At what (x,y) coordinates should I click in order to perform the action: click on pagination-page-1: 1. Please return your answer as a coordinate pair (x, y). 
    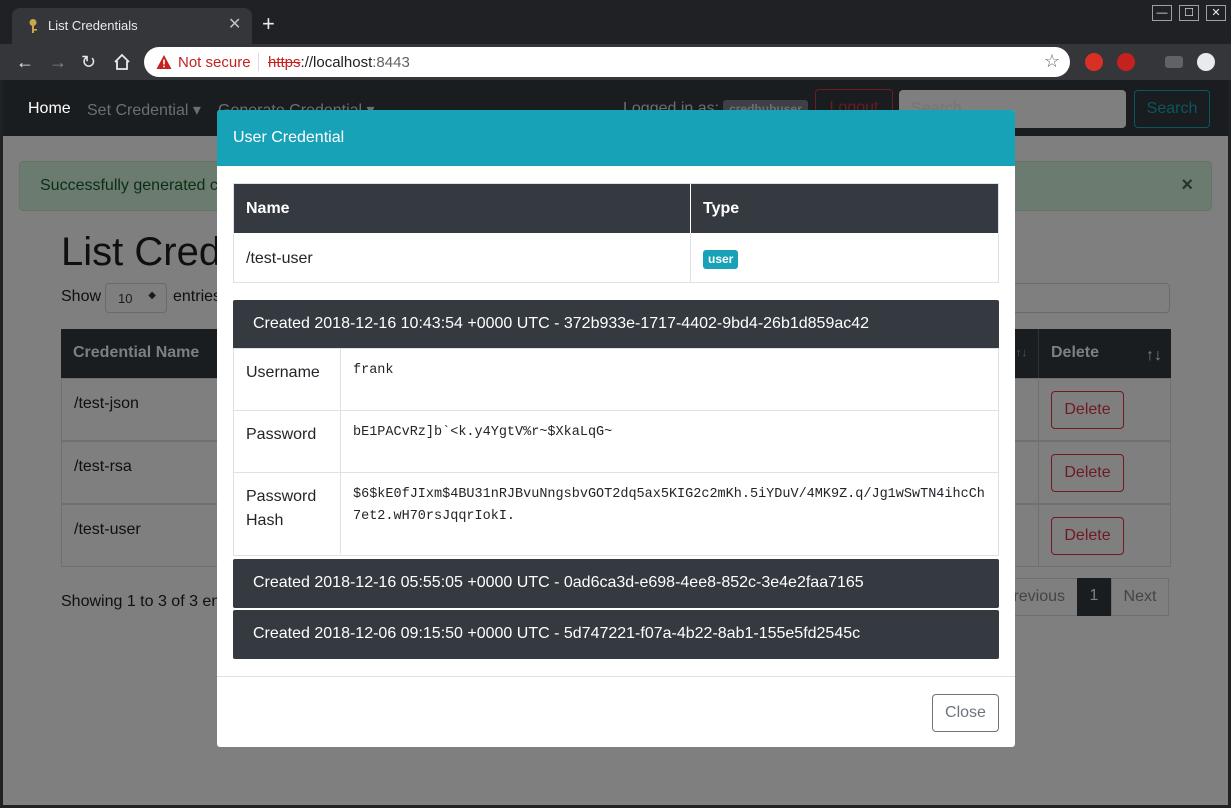
    Looking at the image, I should click on (1094, 597).